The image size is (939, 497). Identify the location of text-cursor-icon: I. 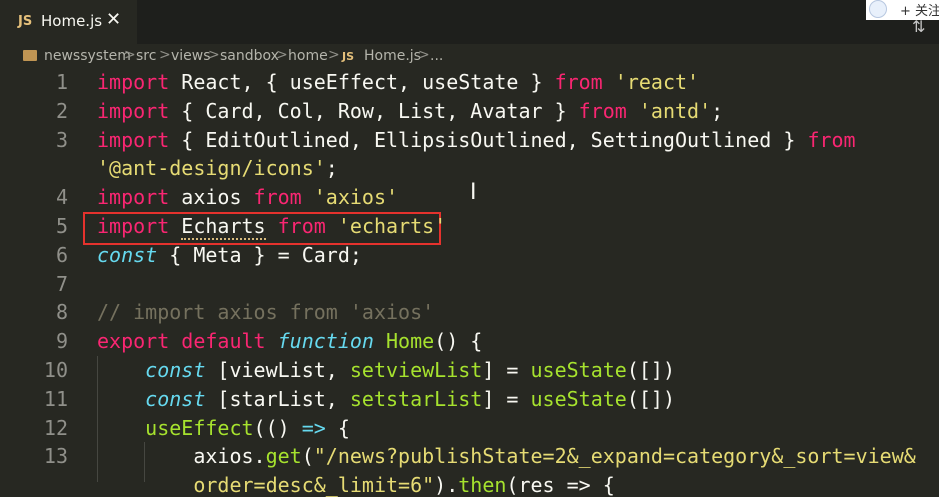
(473, 192).